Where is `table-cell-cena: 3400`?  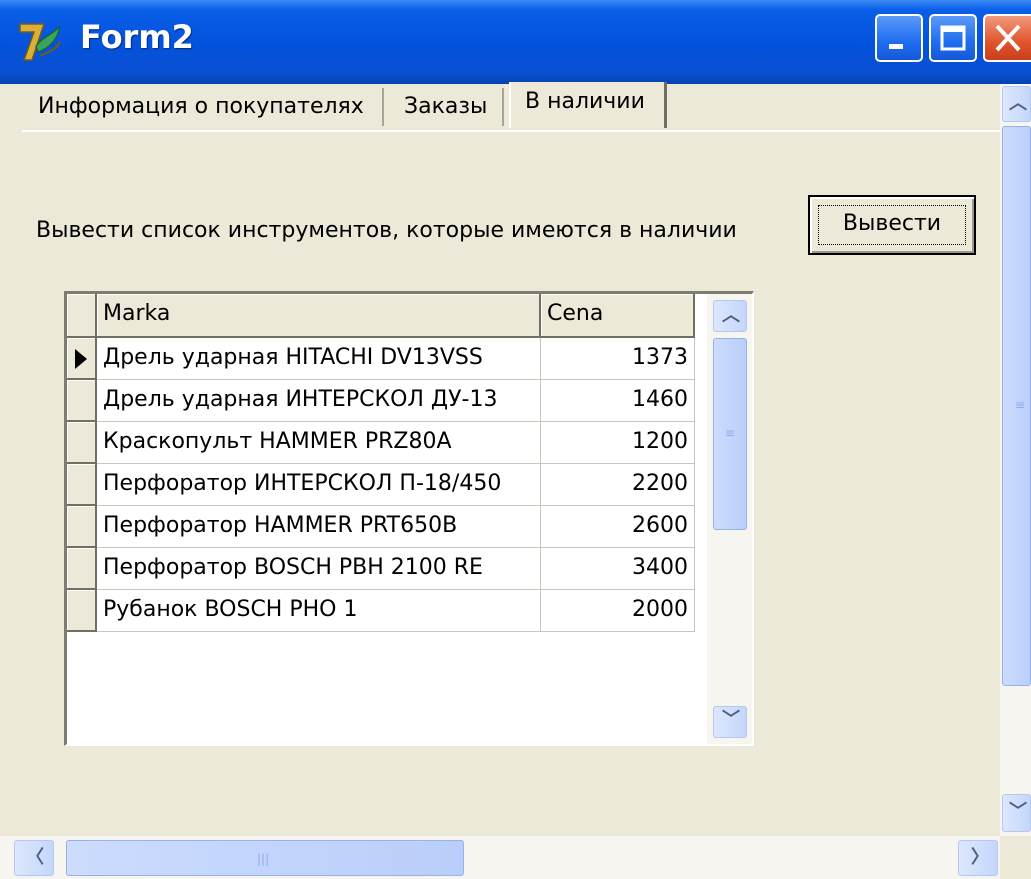
table-cell-cena: 3400 is located at coordinates (618, 569).